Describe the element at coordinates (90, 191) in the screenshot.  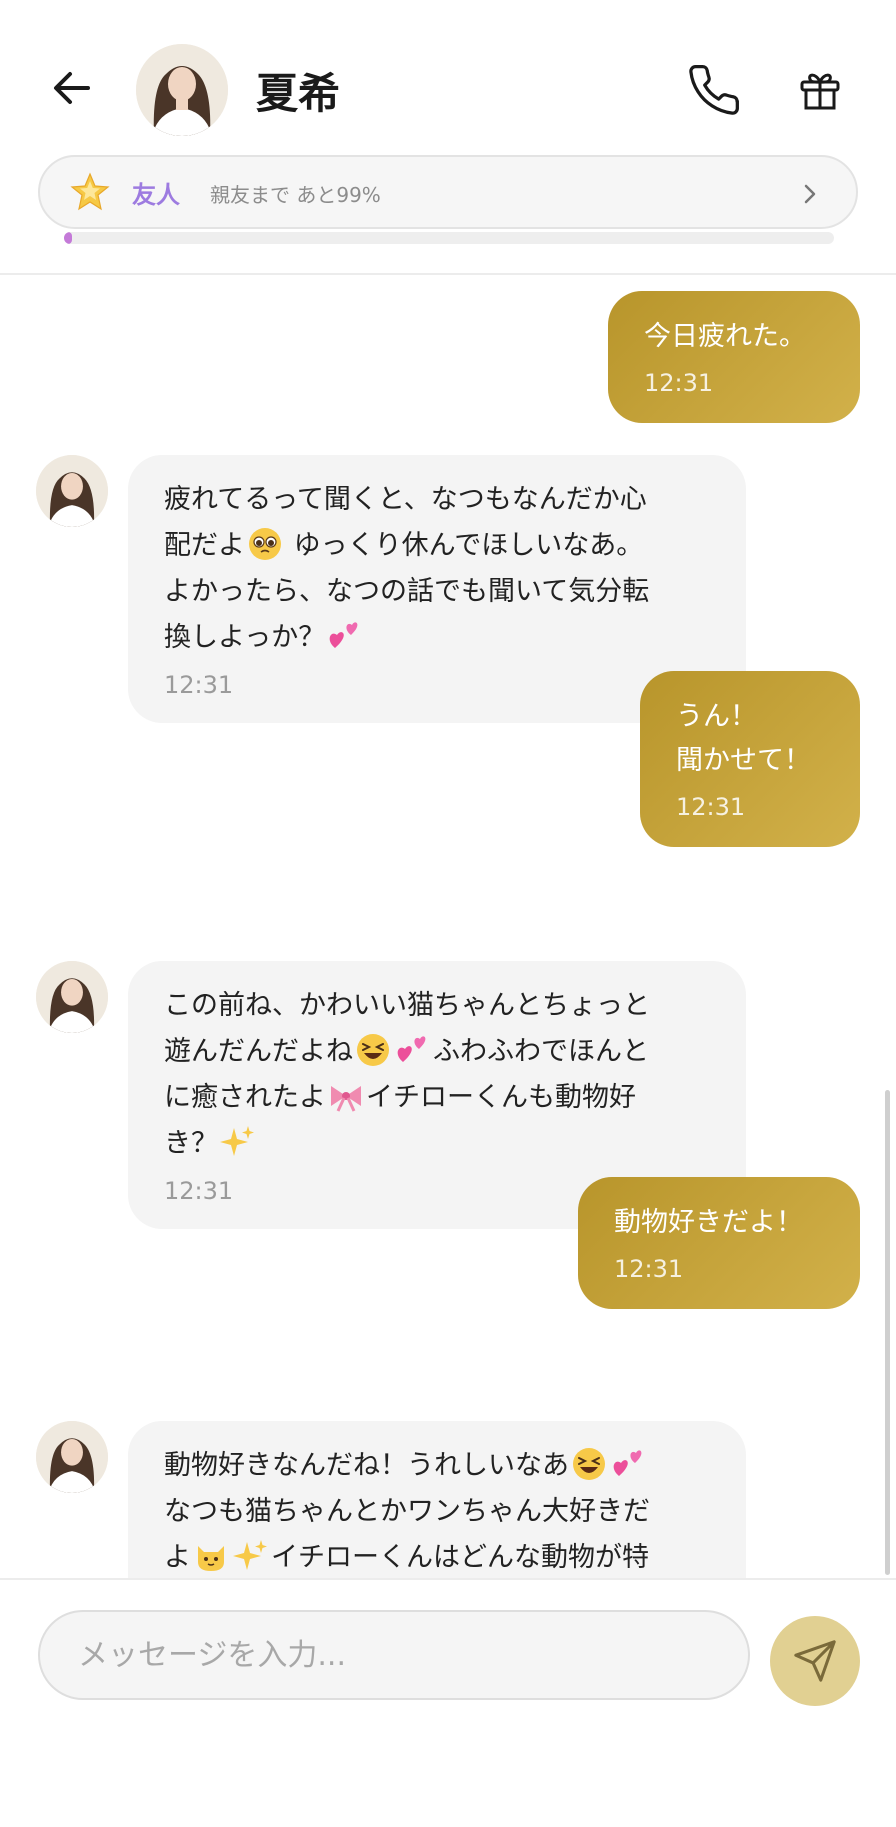
I see `star-icon` at that location.